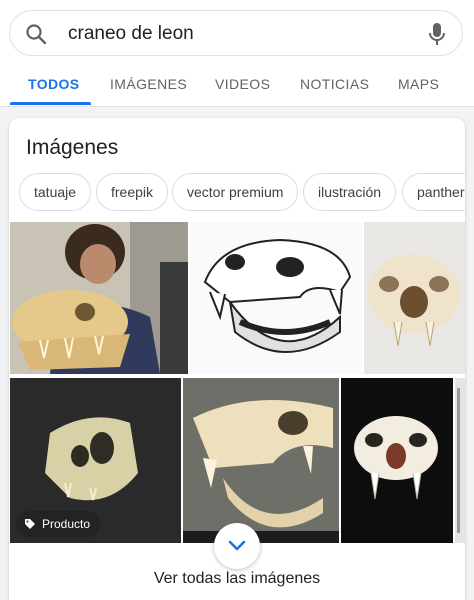 The height and width of the screenshot is (600, 474). What do you see at coordinates (397, 460) in the screenshot?
I see `image-result-skull-black-bg` at bounding box center [397, 460].